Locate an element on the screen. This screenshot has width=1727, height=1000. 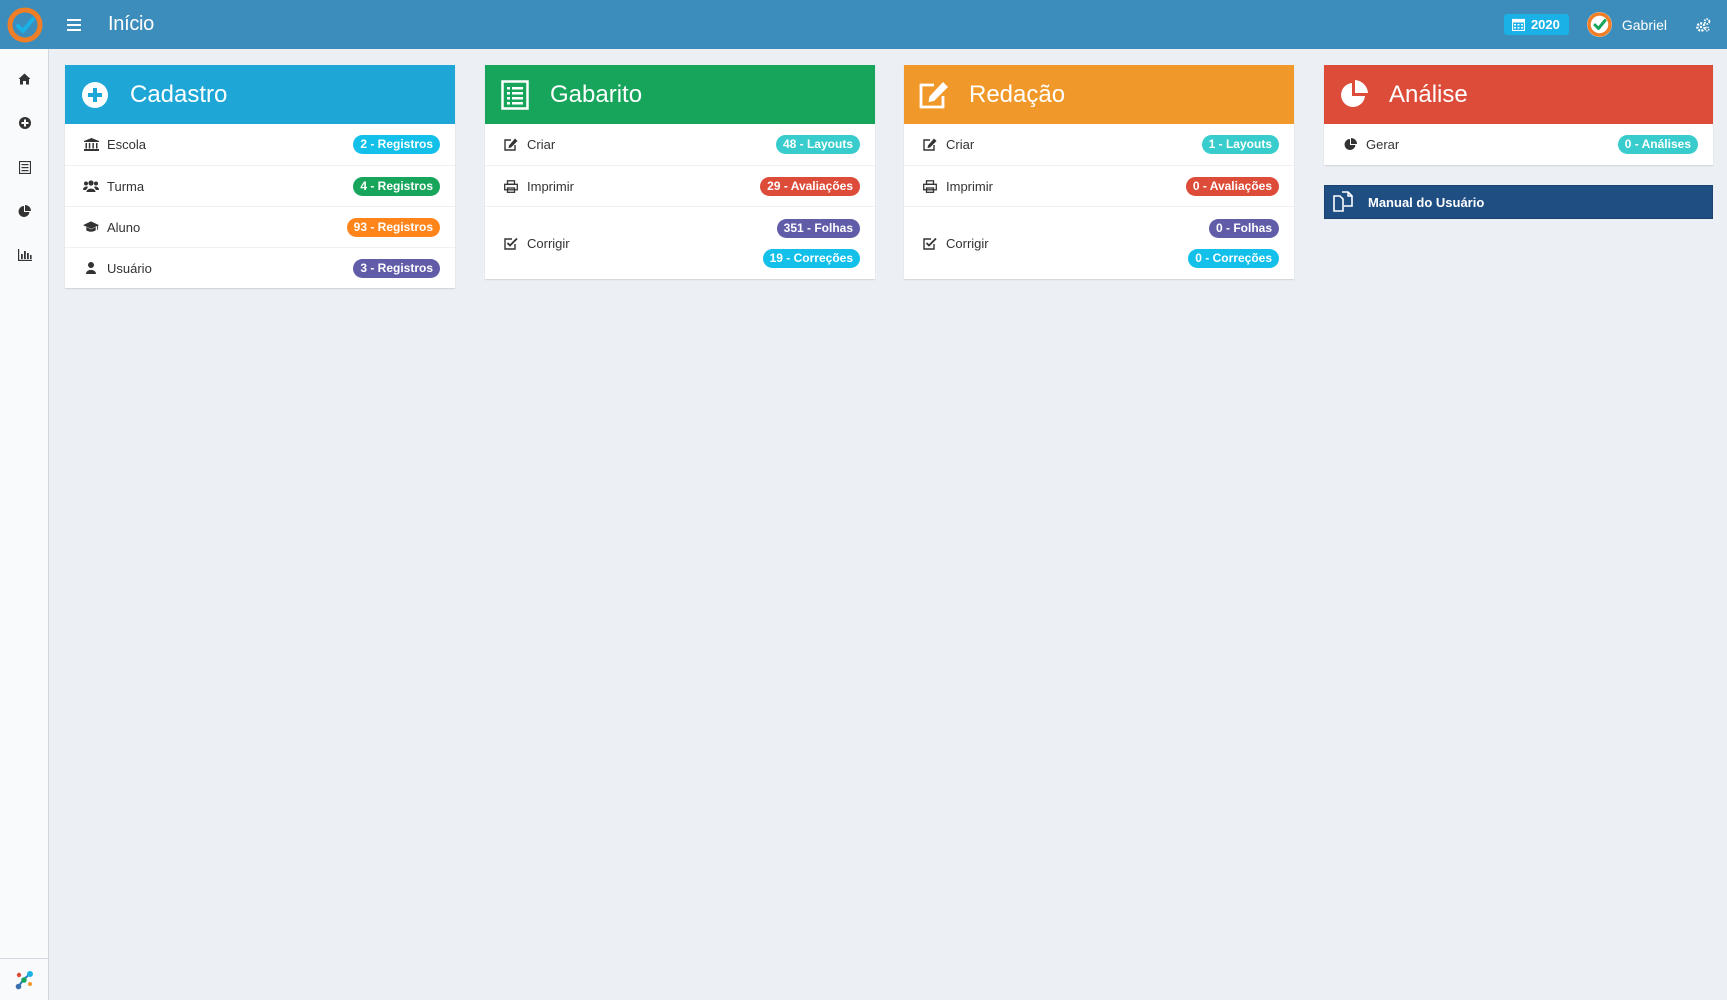
analise-card: Análise Gerar 0 - Análises is located at coordinates (1518, 115).